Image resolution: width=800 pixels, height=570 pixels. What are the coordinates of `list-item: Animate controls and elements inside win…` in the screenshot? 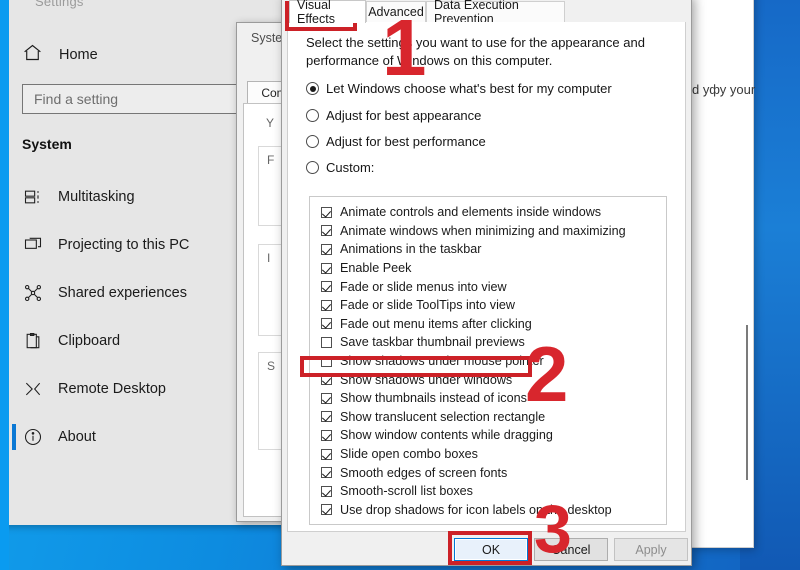 It's located at (488, 212).